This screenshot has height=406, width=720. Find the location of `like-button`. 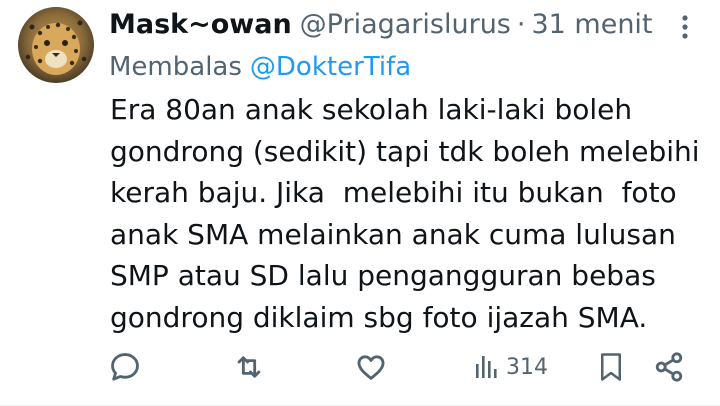

like-button is located at coordinates (371, 367).